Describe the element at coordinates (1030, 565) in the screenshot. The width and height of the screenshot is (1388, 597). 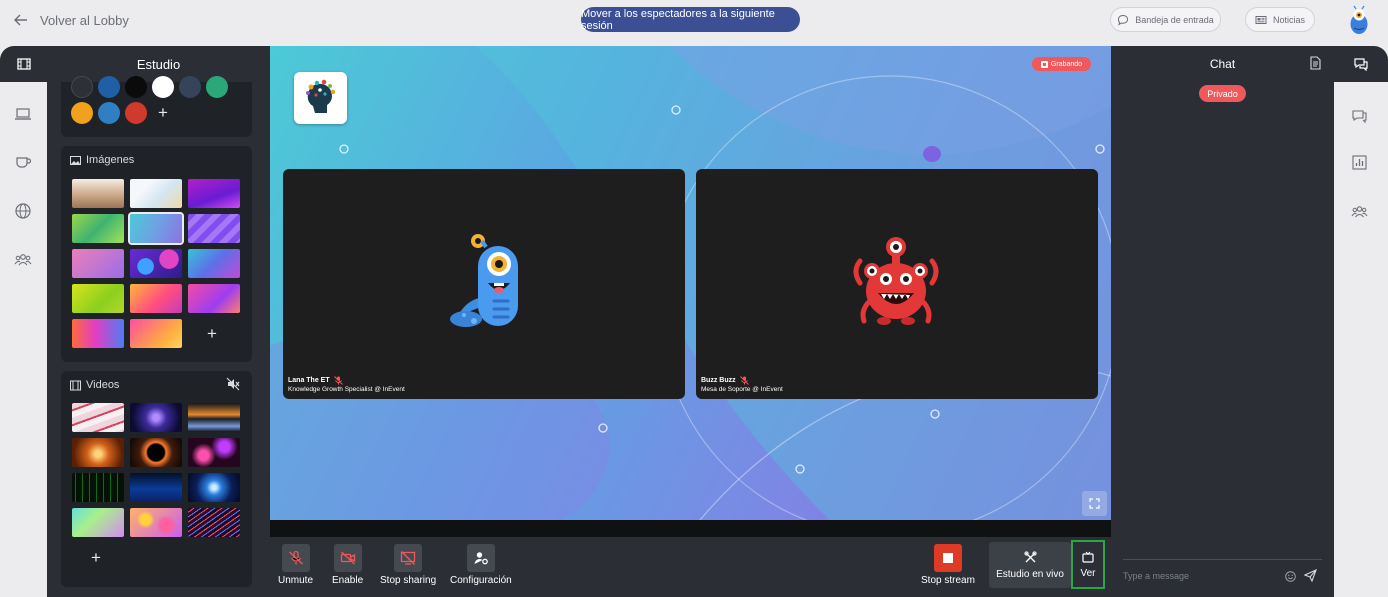
I see `live-studio-button: Estudio en vivo` at that location.